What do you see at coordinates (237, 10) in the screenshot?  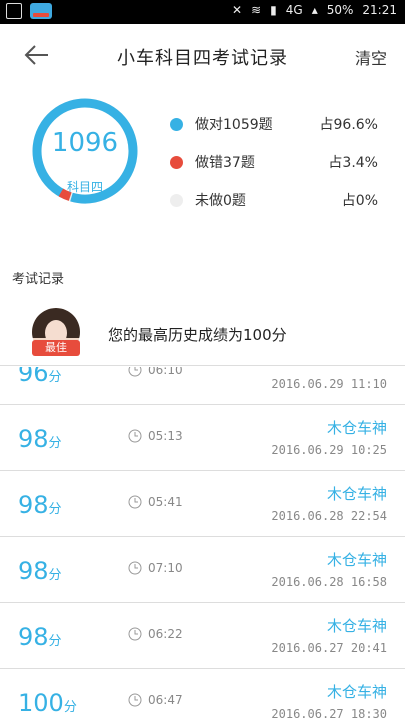 I see `mute-icon: ✕` at bounding box center [237, 10].